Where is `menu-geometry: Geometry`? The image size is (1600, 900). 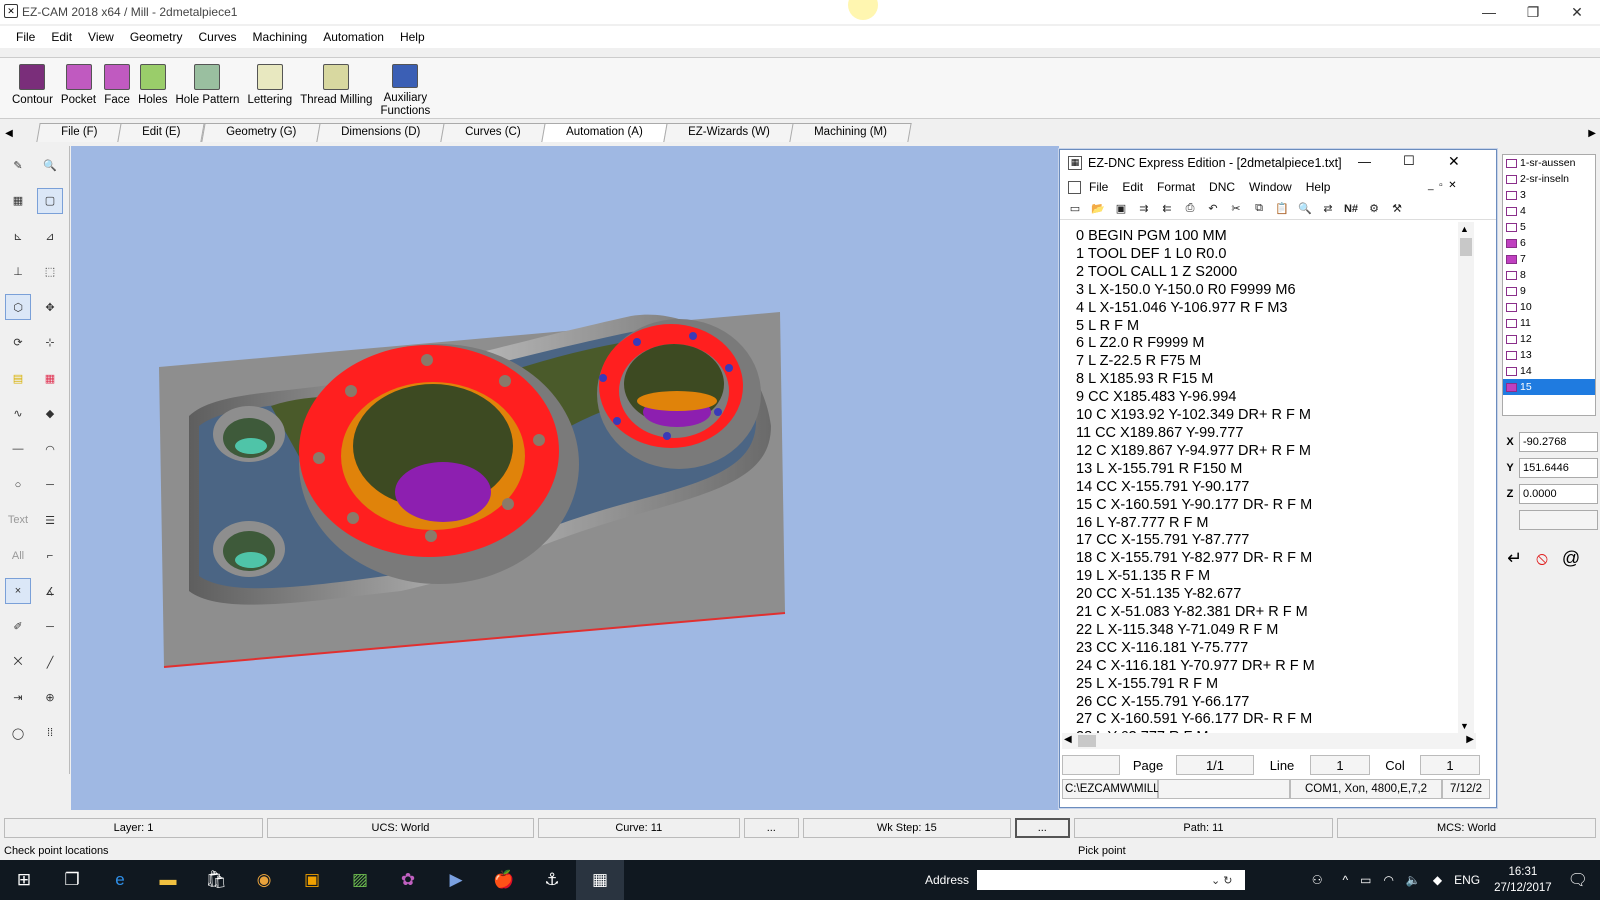
menu-geometry: Geometry is located at coordinates (156, 37).